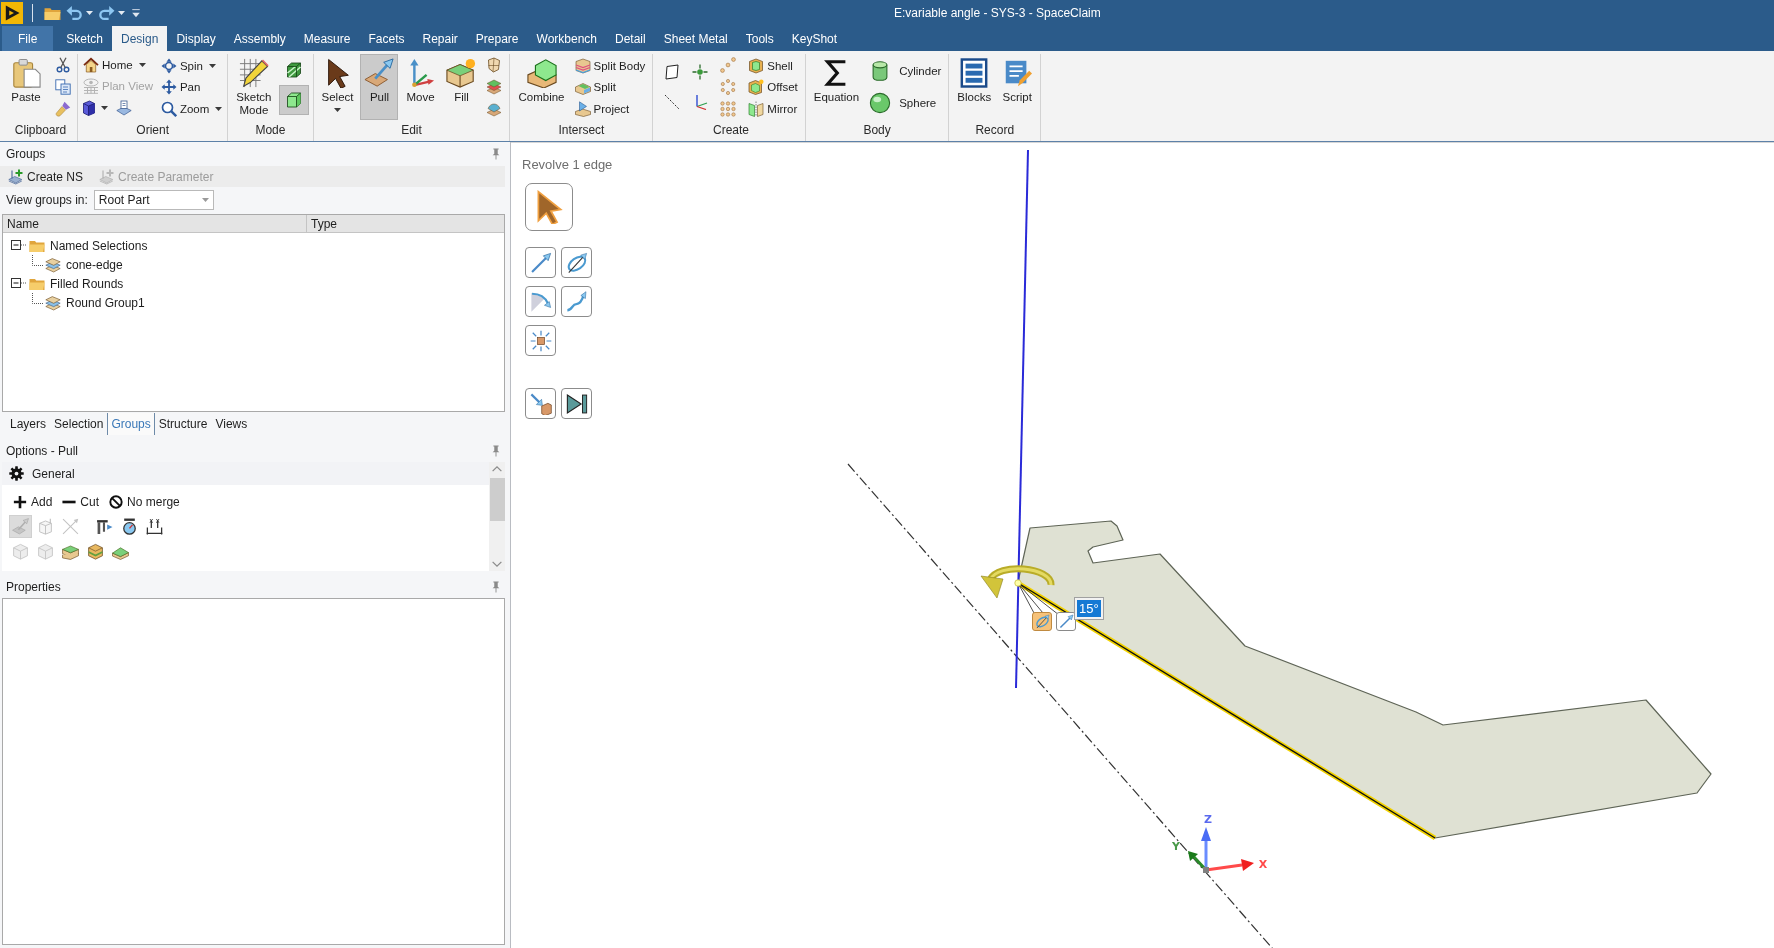  I want to click on angle-field: 15°, so click(1089, 608).